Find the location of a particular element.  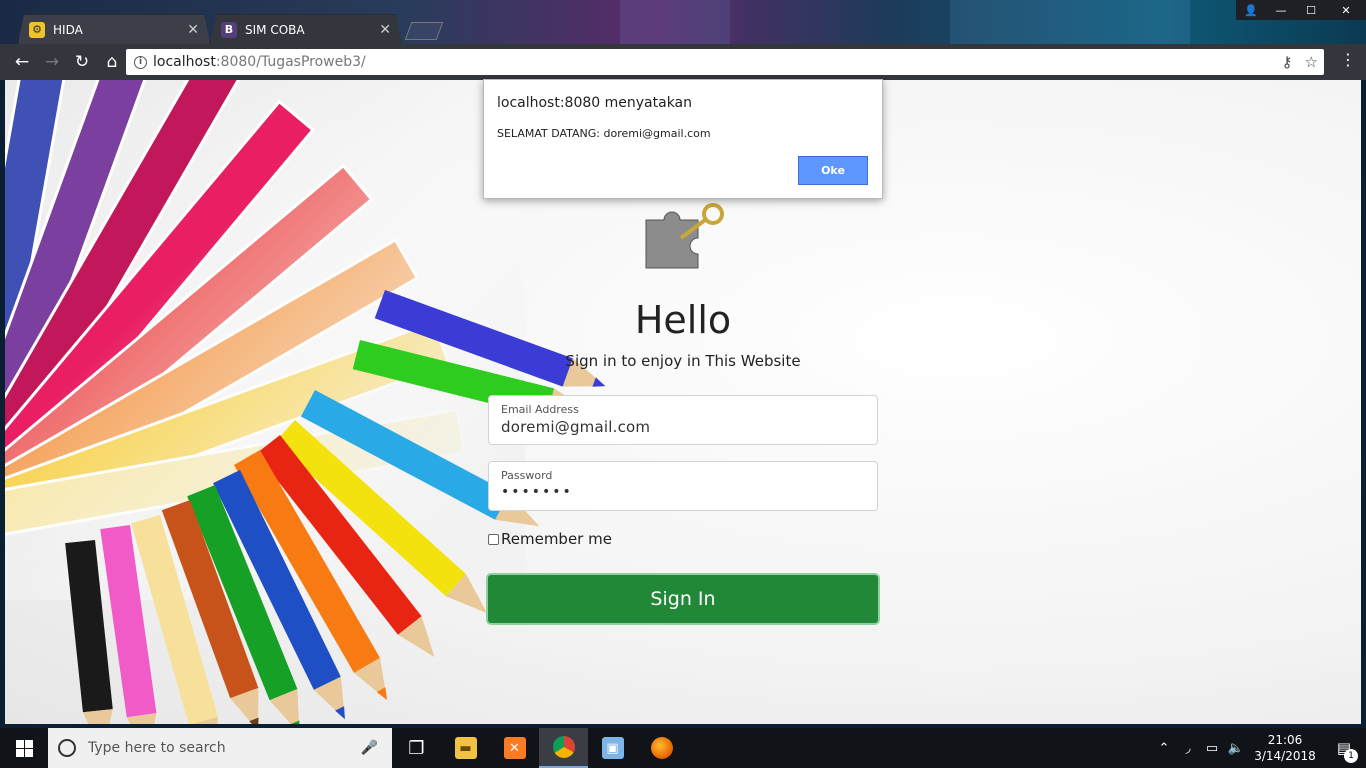

tab-title: HIDA is located at coordinates (68, 29).